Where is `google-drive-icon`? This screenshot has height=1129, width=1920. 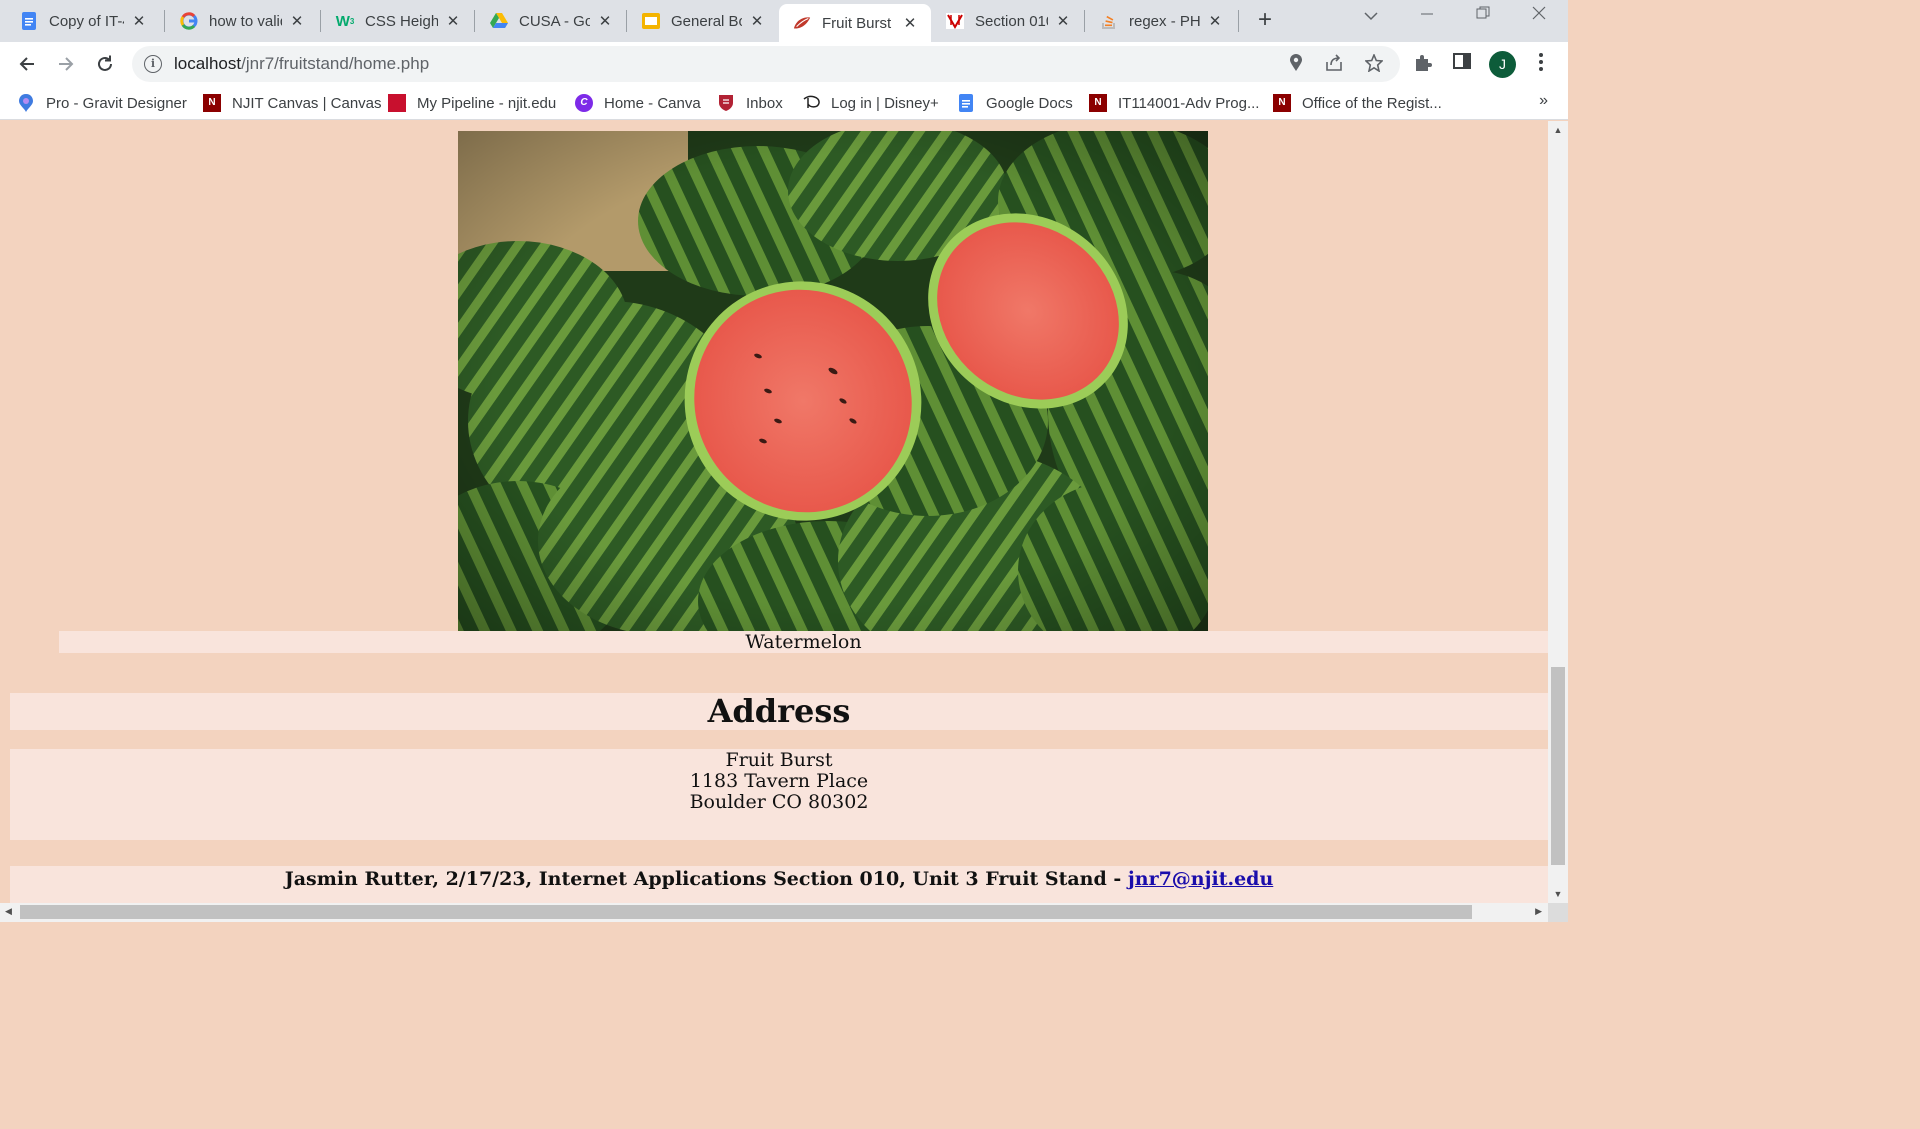
google-drive-icon is located at coordinates (499, 21).